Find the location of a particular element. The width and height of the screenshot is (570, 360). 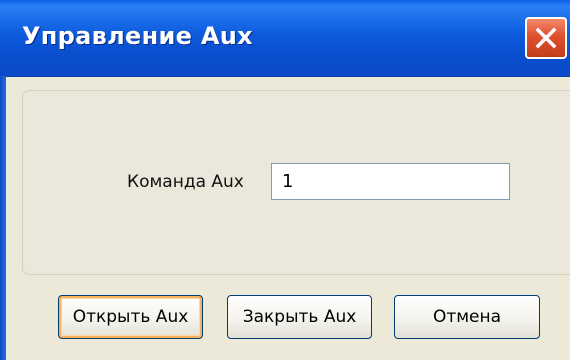

close-aux-button: Закрыть Aux is located at coordinates (299, 317).